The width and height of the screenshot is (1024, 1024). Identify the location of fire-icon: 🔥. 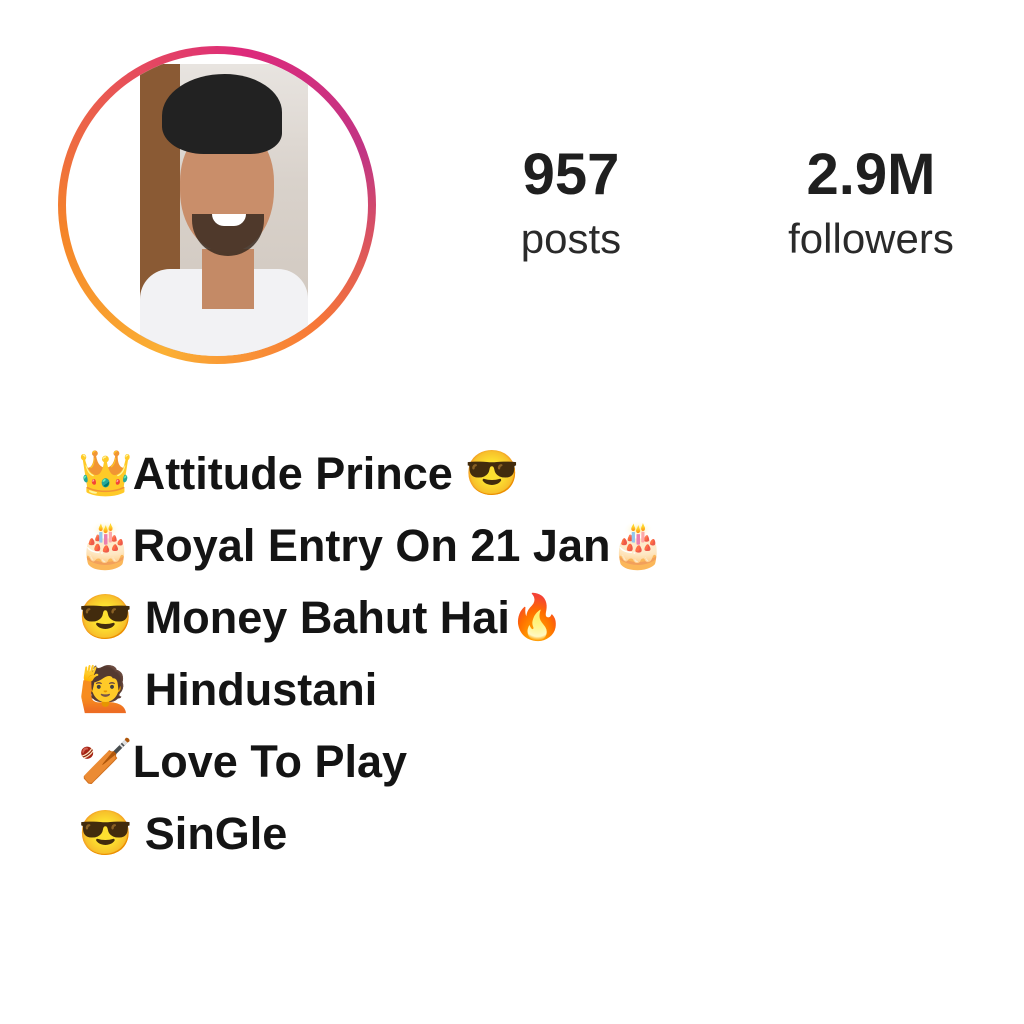
(537, 617).